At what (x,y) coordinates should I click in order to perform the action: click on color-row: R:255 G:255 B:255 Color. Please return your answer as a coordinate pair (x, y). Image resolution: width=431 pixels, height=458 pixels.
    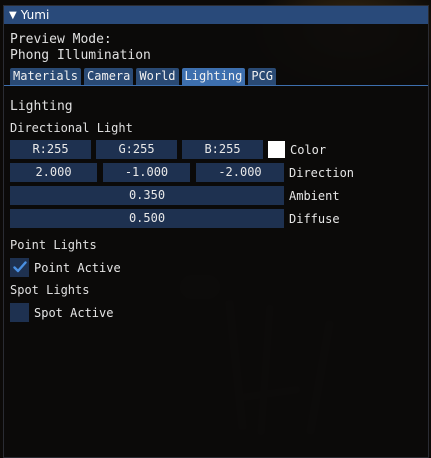
    Looking at the image, I should click on (216, 149).